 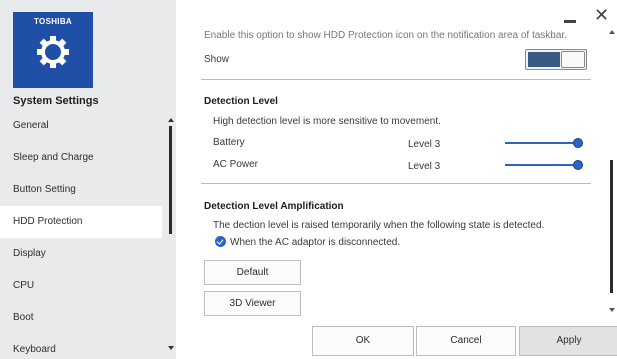 What do you see at coordinates (56, 101) in the screenshot?
I see `app-title: System Settings` at bounding box center [56, 101].